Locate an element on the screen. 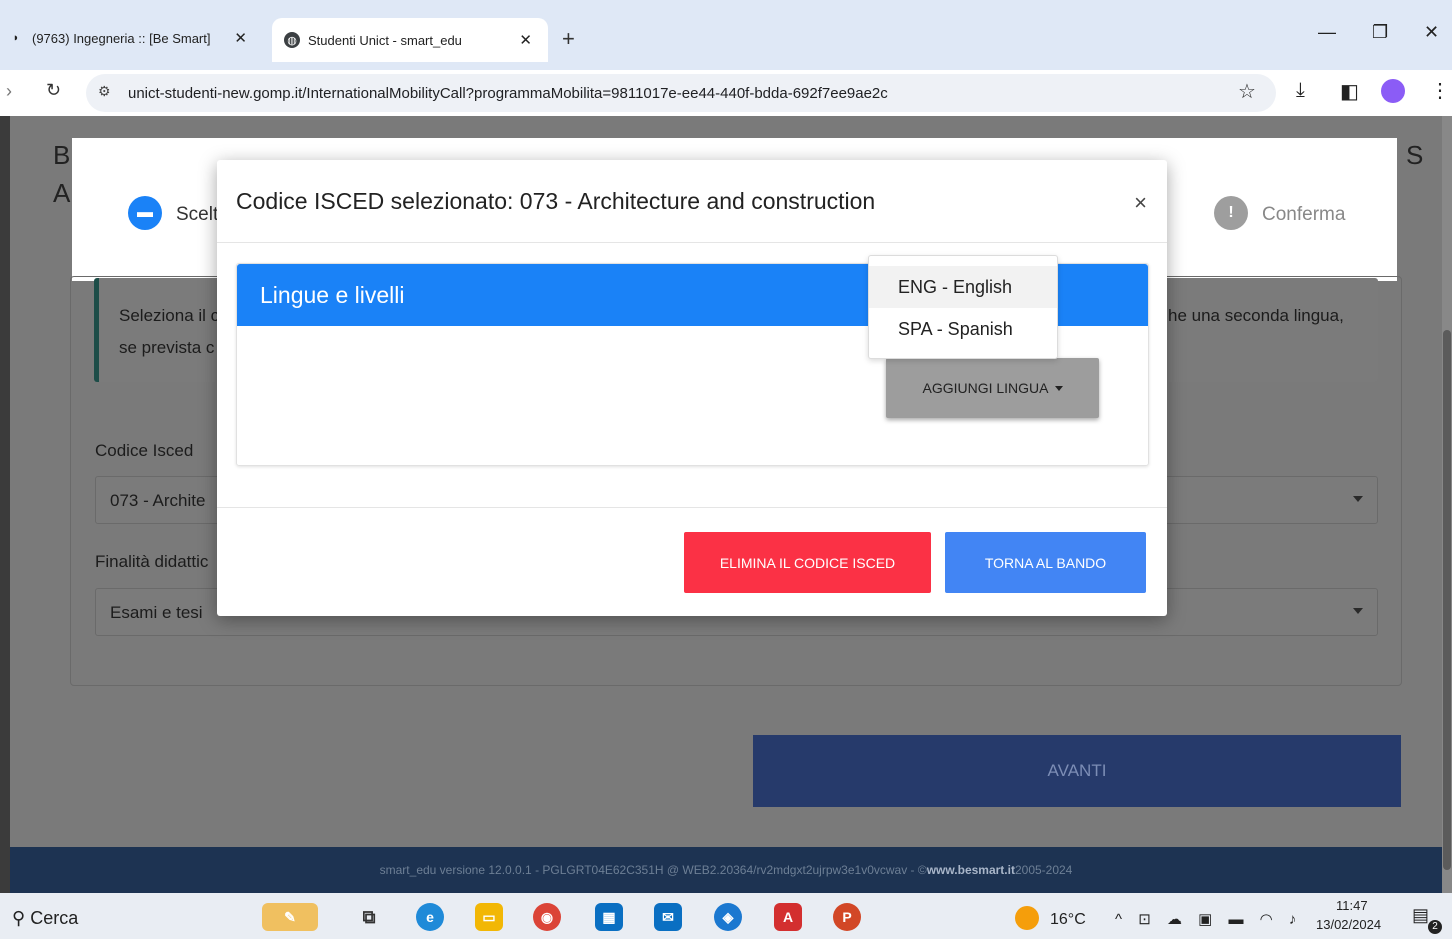 The width and height of the screenshot is (1452, 939). taskbar-search: ⚲ Cerca is located at coordinates (45, 918).